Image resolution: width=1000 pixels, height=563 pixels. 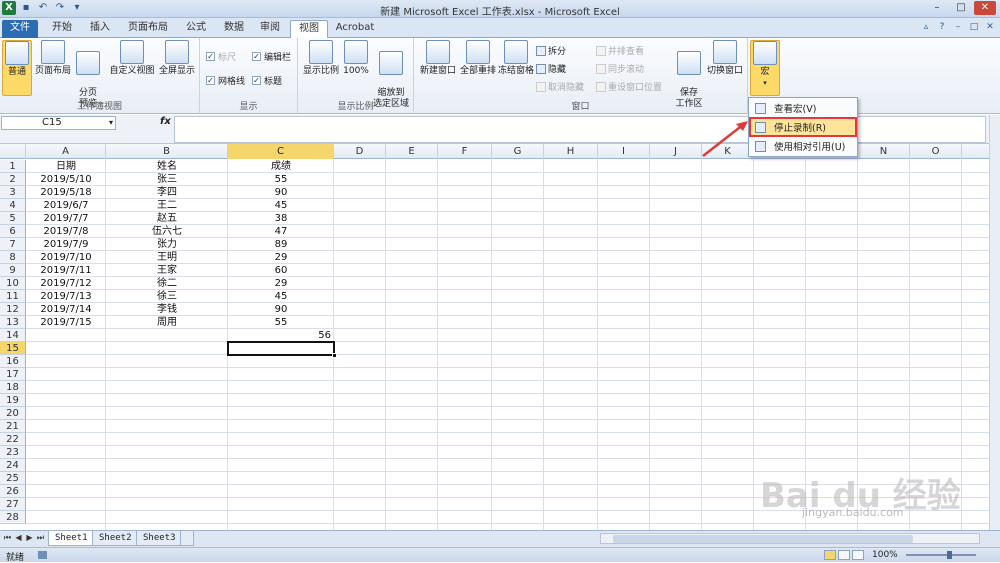 I want to click on insert-function-icon: fx, so click(x=165, y=121).